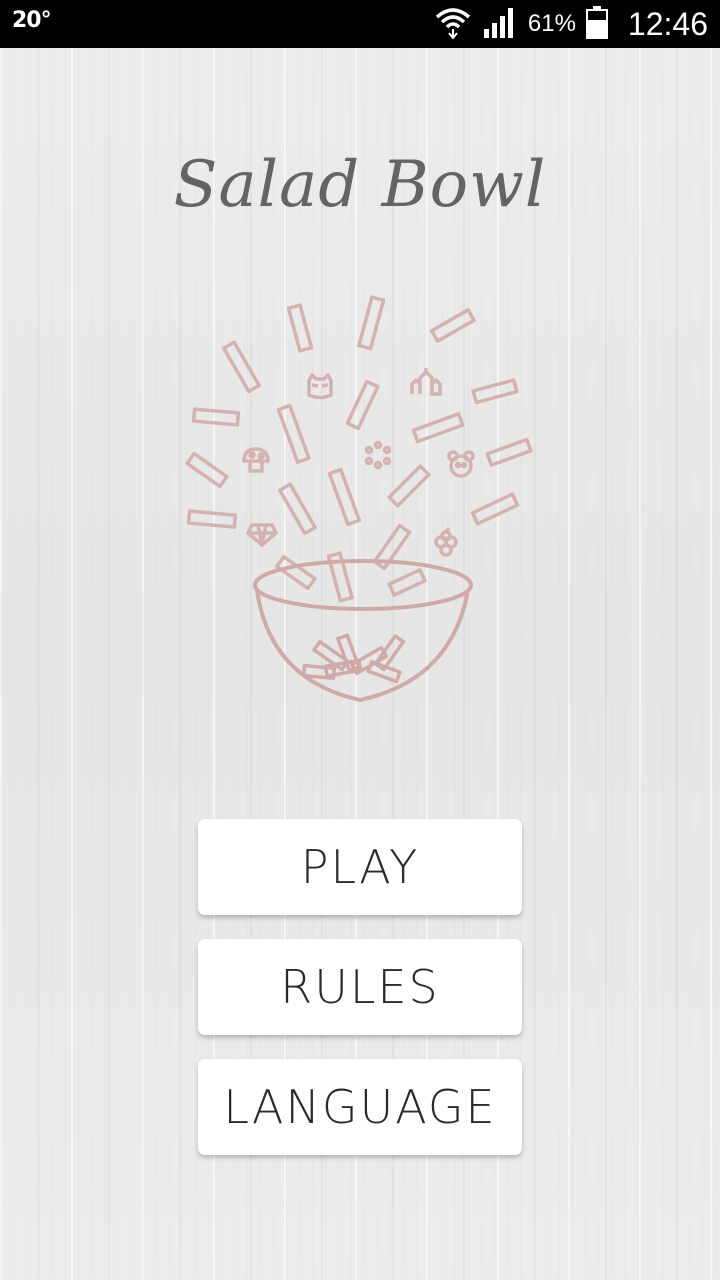 This screenshot has width=720, height=1280. Describe the element at coordinates (360, 1107) in the screenshot. I see `language-button: LANGUAGE` at that location.